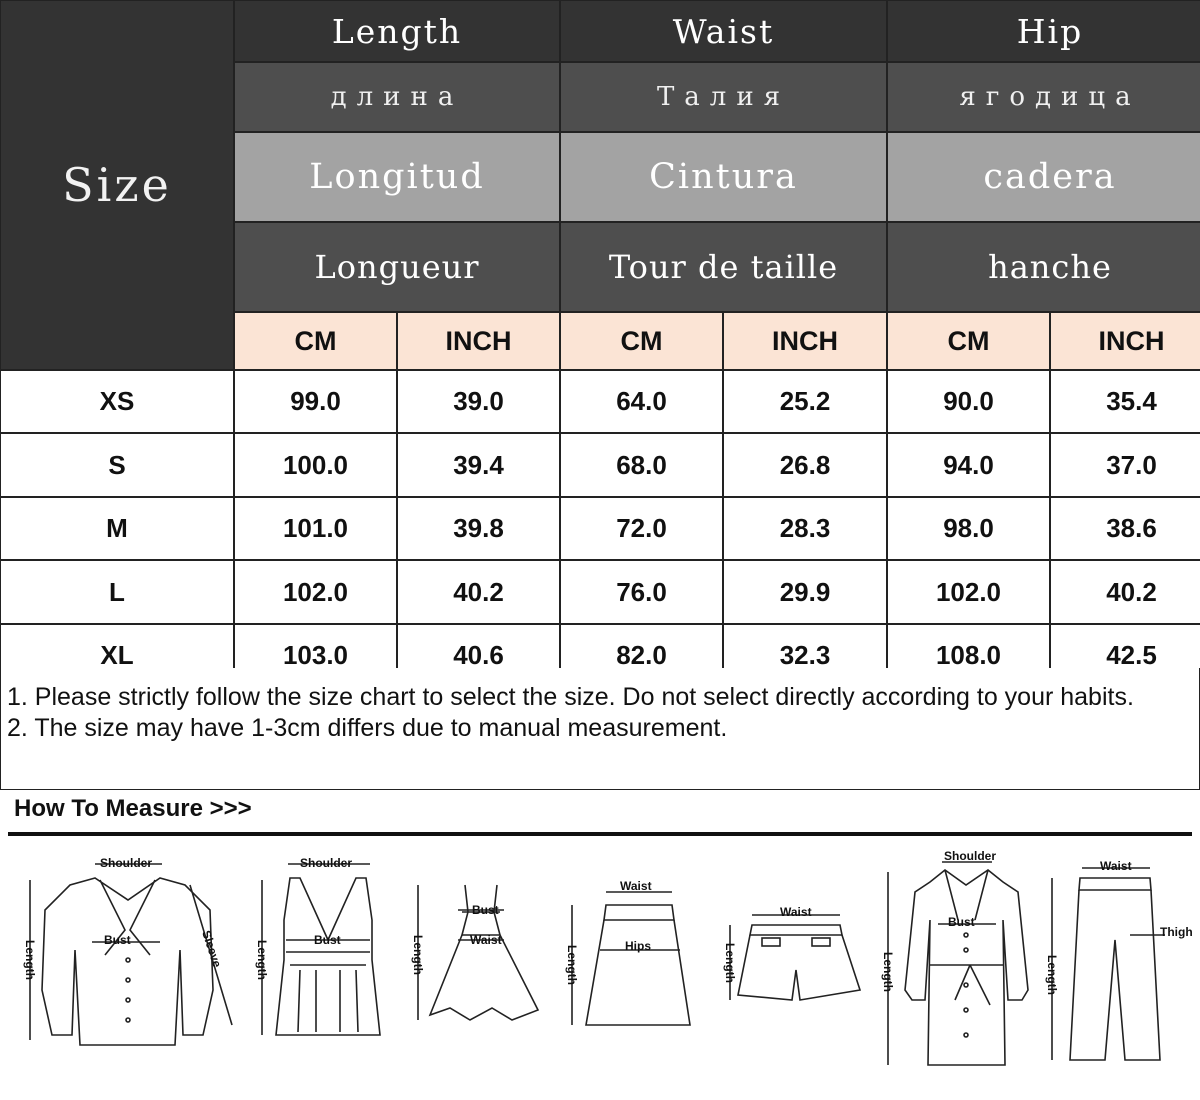  Describe the element at coordinates (117, 185) in the screenshot. I see `size-header: Size` at that location.